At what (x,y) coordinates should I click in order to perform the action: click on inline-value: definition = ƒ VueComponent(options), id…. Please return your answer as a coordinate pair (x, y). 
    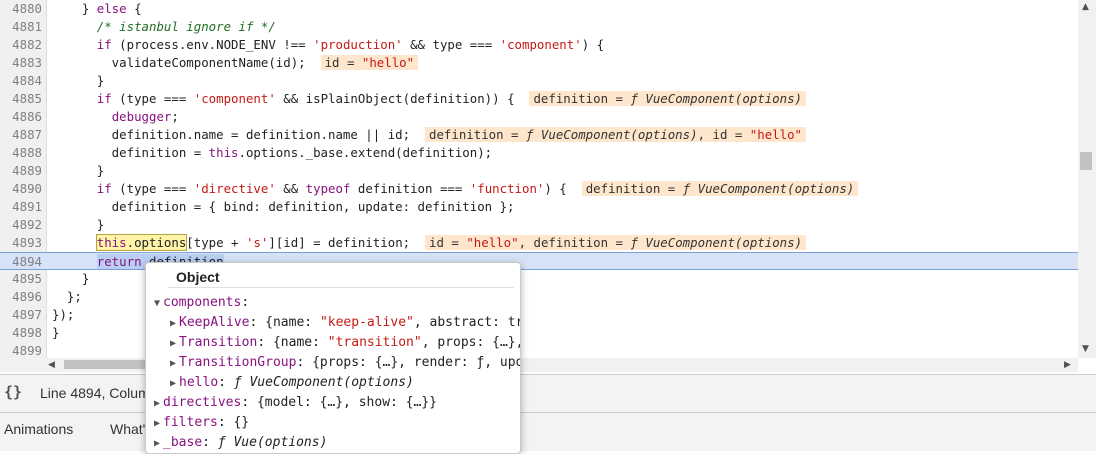
    Looking at the image, I should click on (615, 134).